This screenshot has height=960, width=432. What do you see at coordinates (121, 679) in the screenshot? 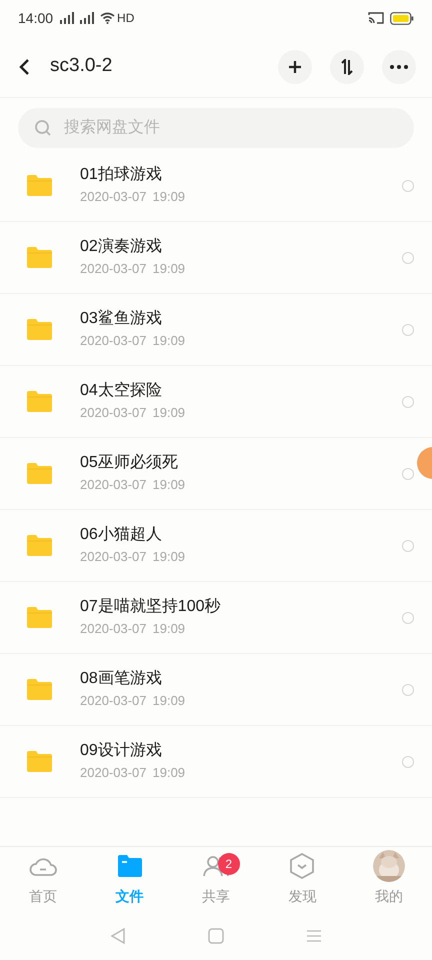
I see `folder-name: 08画笔游戏` at bounding box center [121, 679].